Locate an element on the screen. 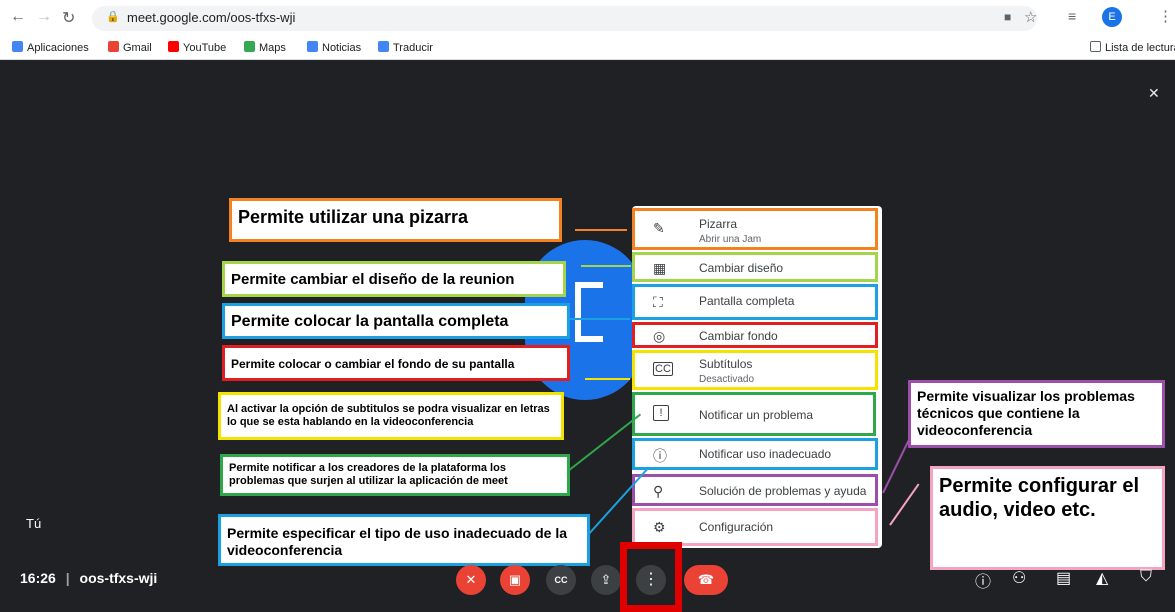 This screenshot has height=612, width=1175. url-text: meet.google.com/oos-tfxs-wji is located at coordinates (211, 17).